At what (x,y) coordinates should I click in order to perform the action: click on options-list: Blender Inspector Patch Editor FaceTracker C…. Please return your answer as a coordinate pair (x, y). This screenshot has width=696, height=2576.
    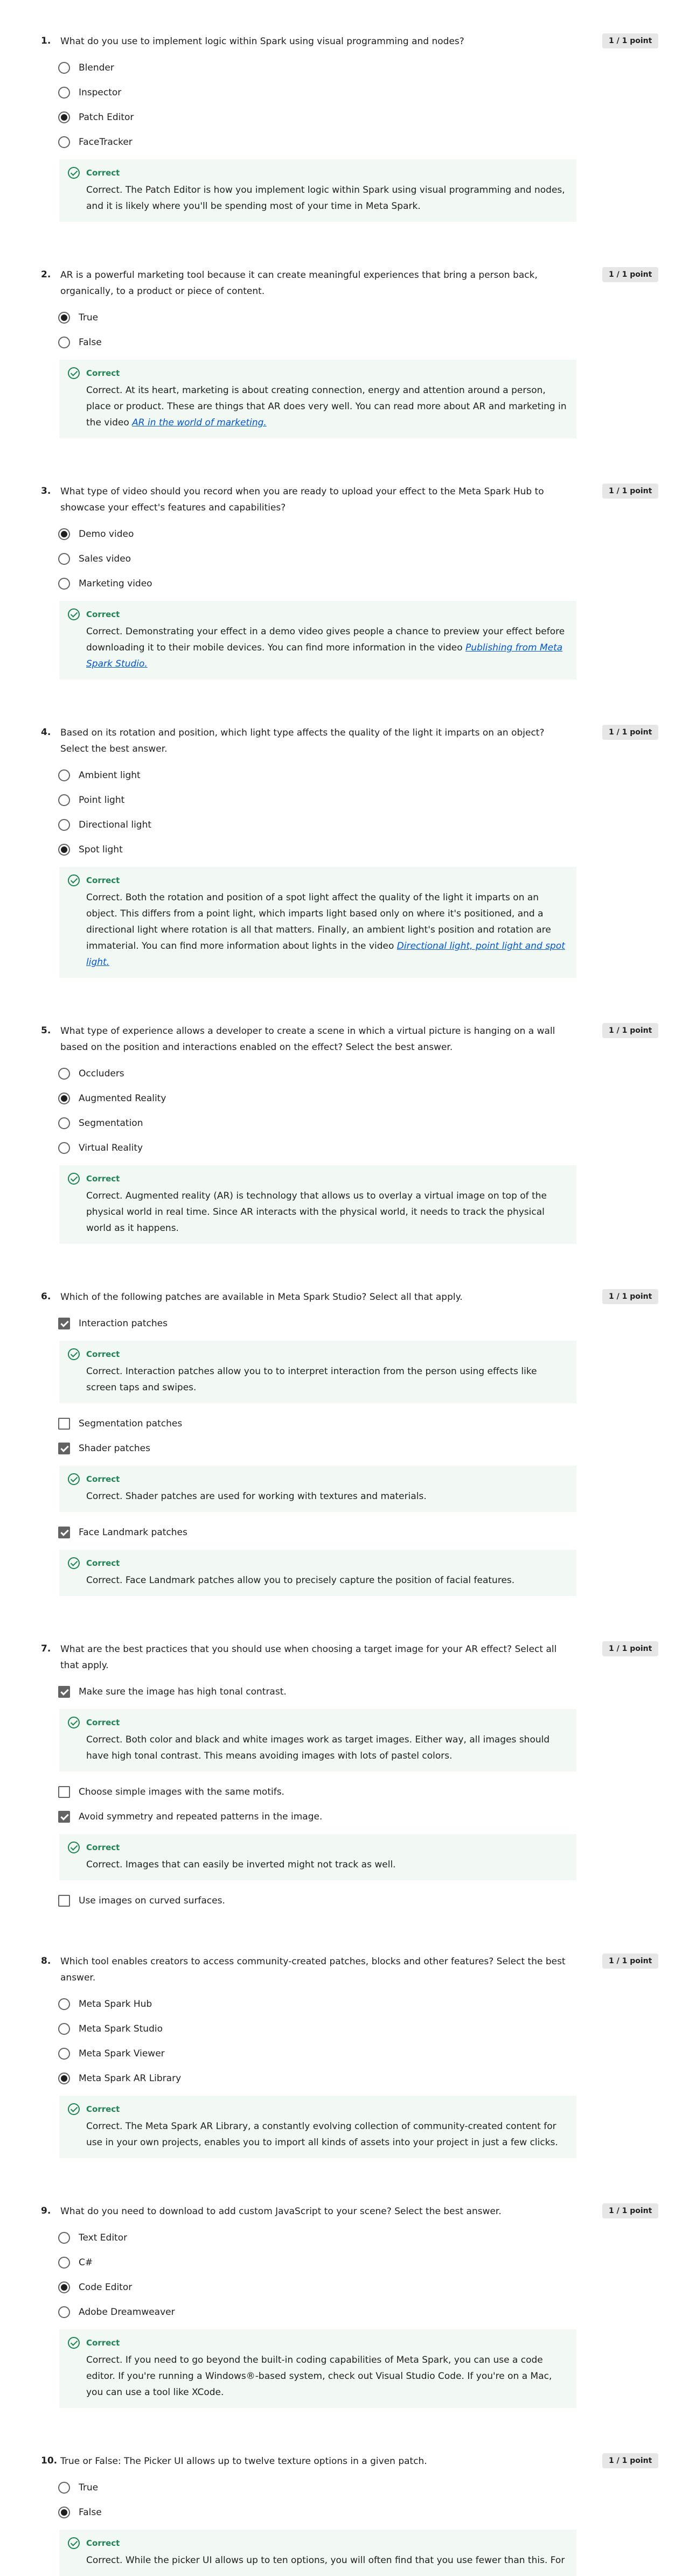
    Looking at the image, I should click on (377, 141).